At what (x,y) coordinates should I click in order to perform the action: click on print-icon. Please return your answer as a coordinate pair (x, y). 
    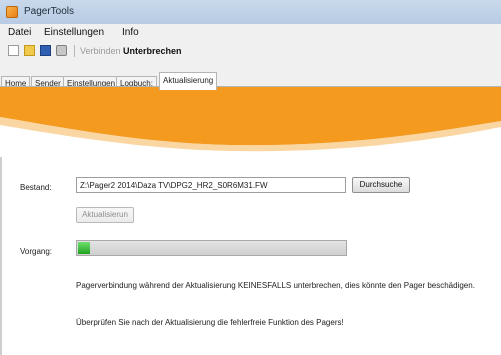
    Looking at the image, I should click on (61, 50).